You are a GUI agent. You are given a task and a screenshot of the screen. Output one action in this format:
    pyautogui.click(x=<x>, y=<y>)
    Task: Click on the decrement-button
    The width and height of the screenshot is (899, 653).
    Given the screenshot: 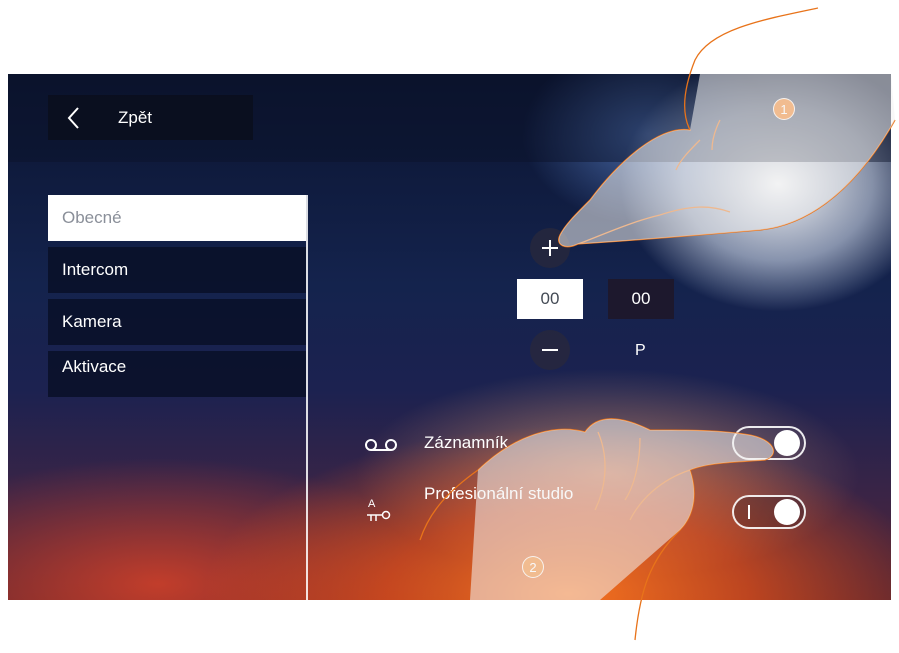 What is the action you would take?
    pyautogui.click(x=550, y=350)
    